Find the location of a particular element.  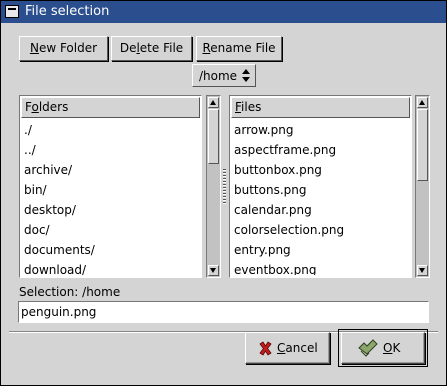

selection-input is located at coordinates (221, 311).